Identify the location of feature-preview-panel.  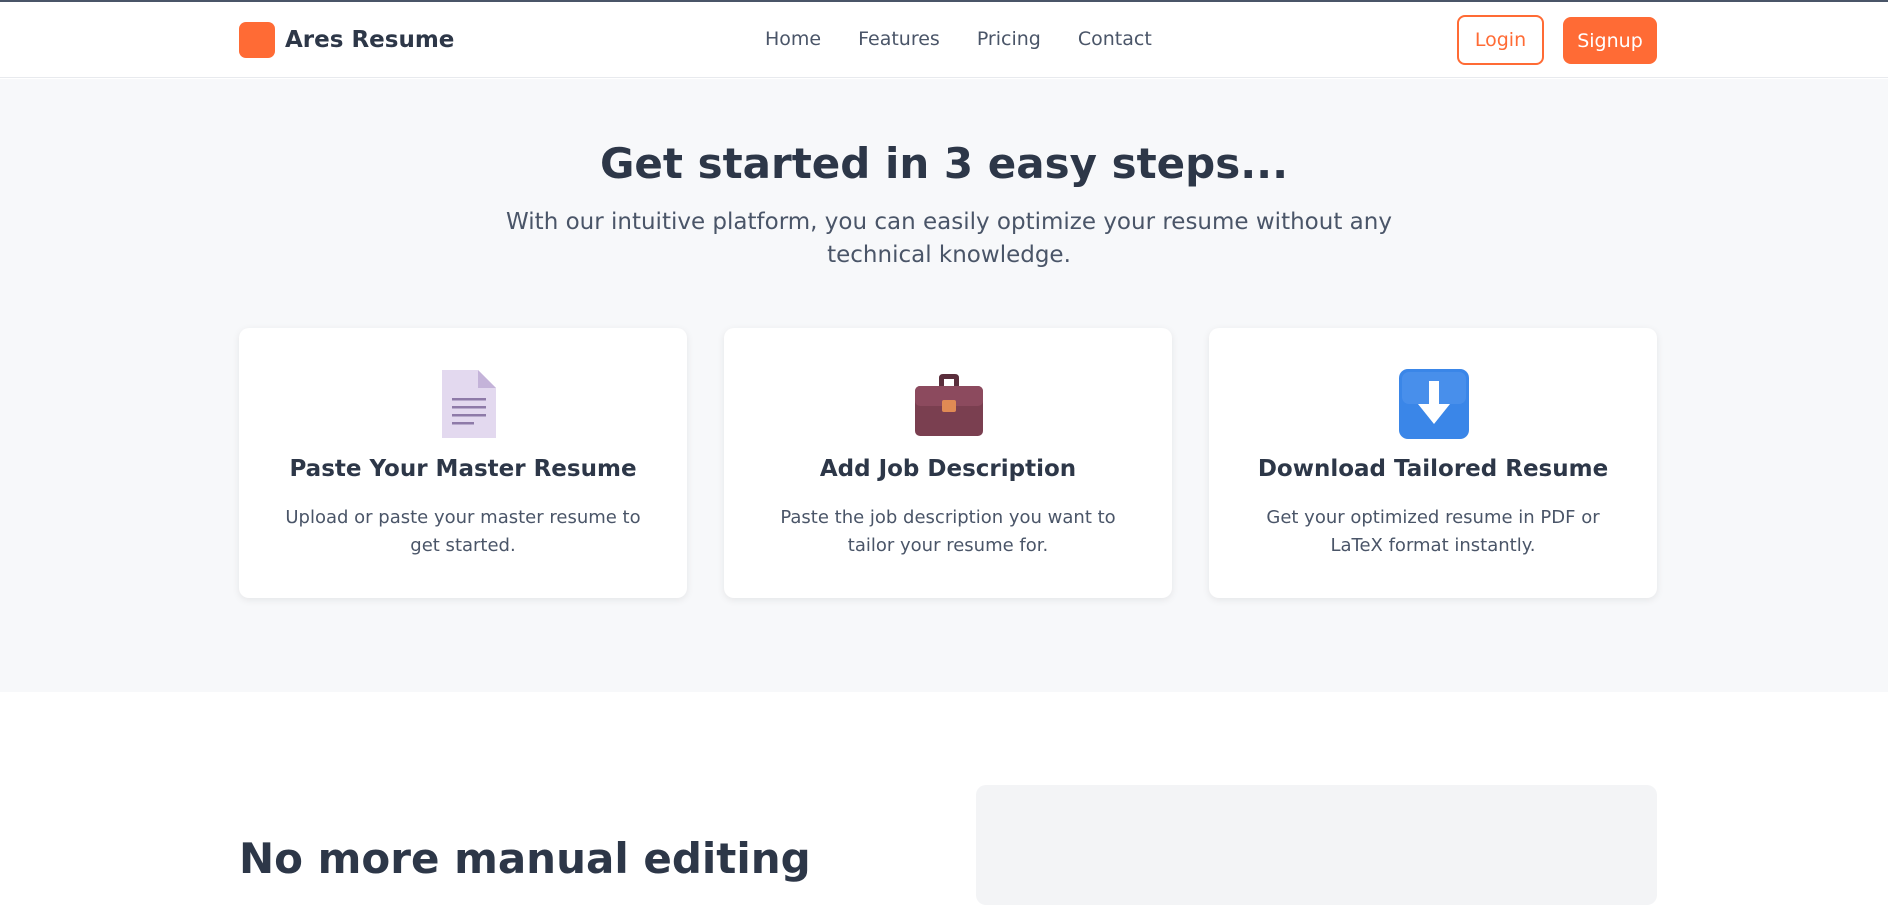
(1316, 845).